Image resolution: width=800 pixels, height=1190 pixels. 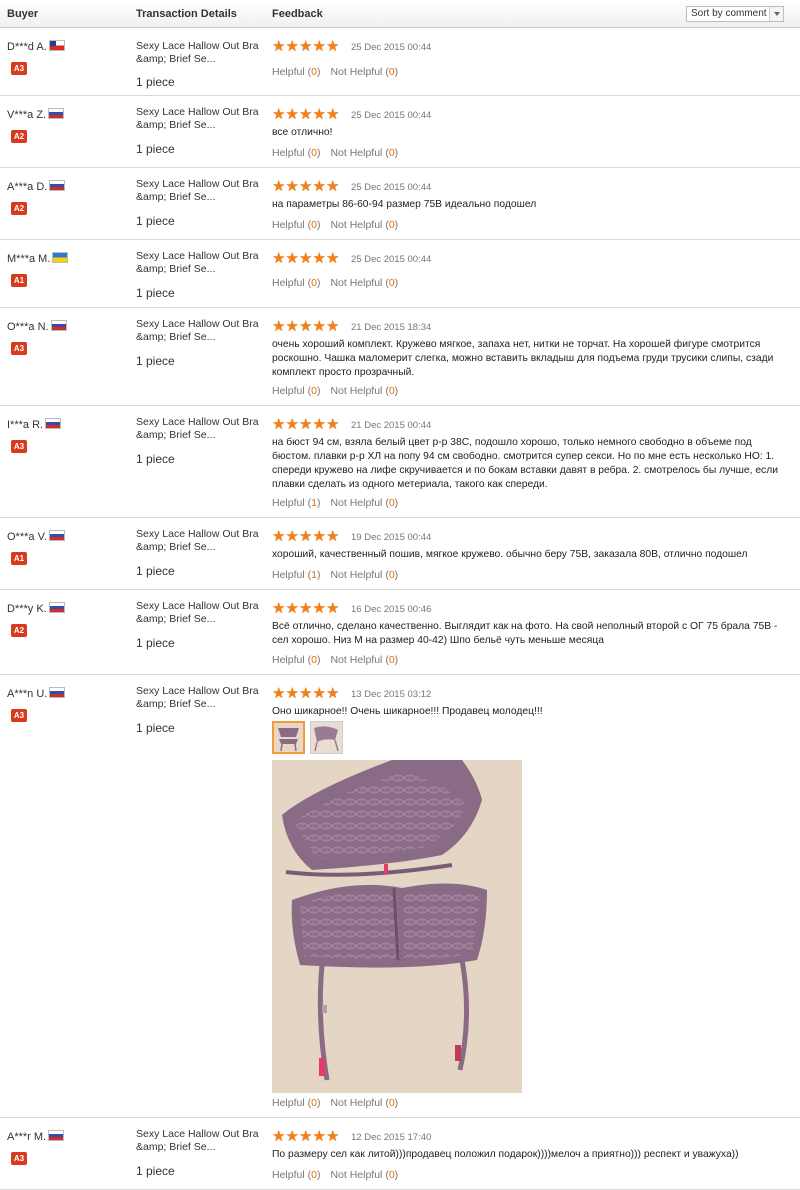 What do you see at coordinates (36, 608) in the screenshot?
I see `buyer-name: D***y K.` at bounding box center [36, 608].